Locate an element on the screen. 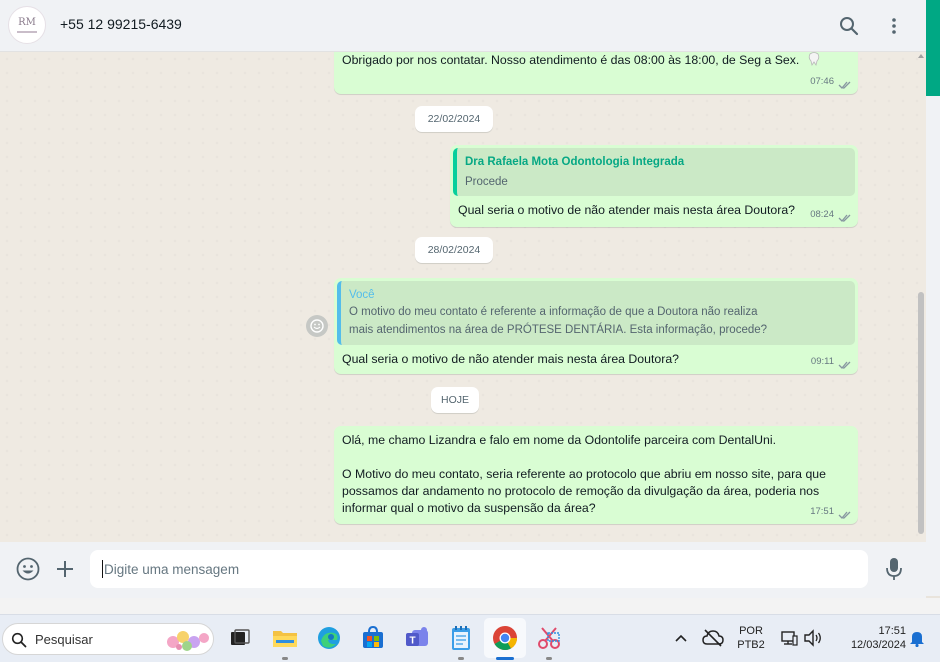  message-time: 08:24 is located at coordinates (822, 214).